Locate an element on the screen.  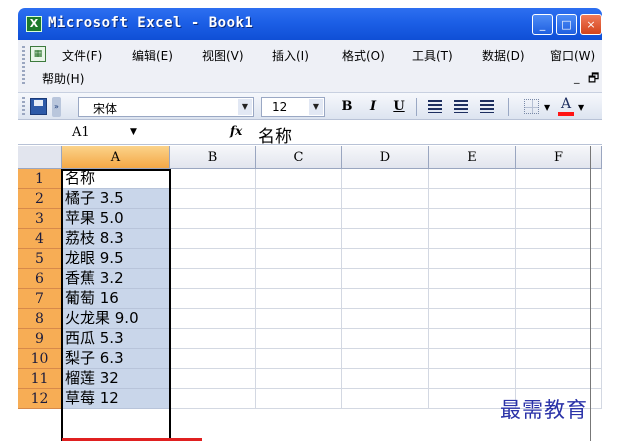
close-button: × is located at coordinates (591, 24).